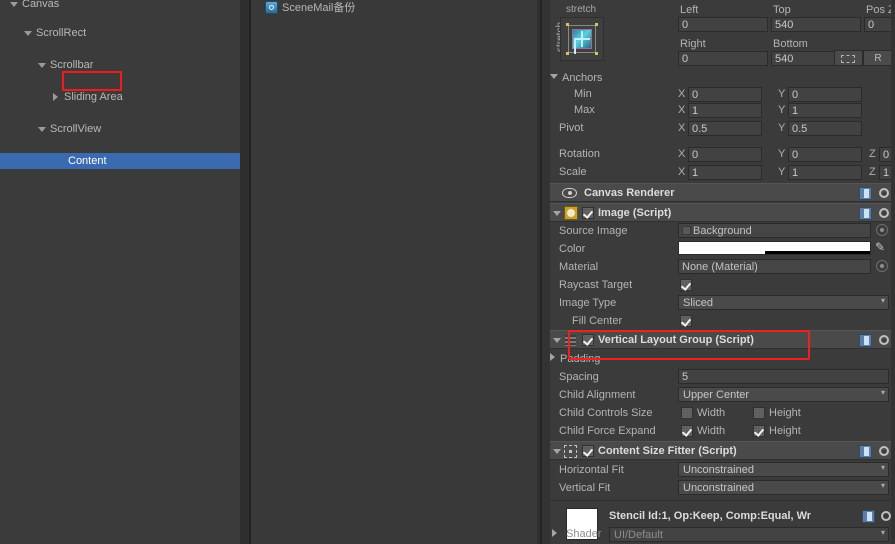 The width and height of the screenshot is (895, 544). I want to click on label-pivot: Pivot, so click(571, 128).